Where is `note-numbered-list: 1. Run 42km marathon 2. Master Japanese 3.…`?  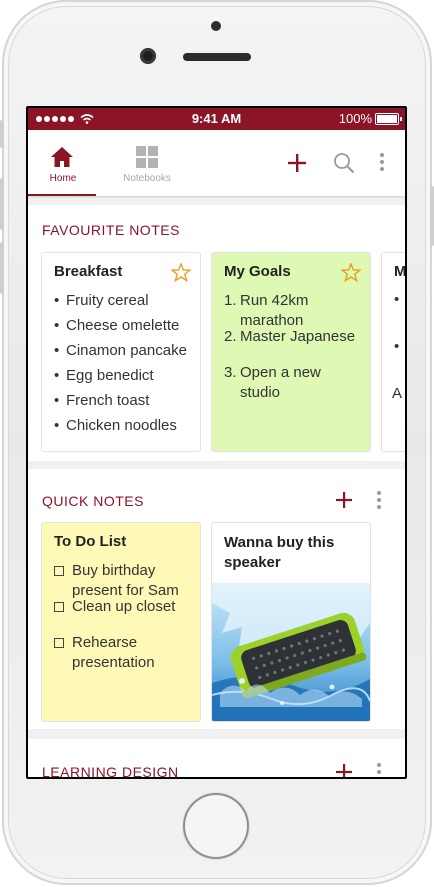
note-numbered-list: 1. Run 42km marathon 2. Master Japanese 3.… is located at coordinates (294, 346).